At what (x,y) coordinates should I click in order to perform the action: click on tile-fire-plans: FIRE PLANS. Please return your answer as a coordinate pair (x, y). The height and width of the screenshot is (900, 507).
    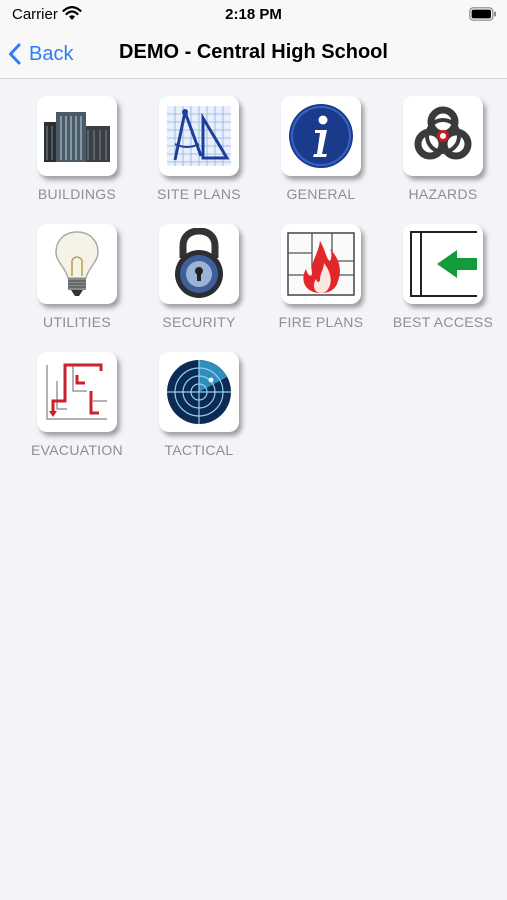
    Looking at the image, I should click on (321, 288).